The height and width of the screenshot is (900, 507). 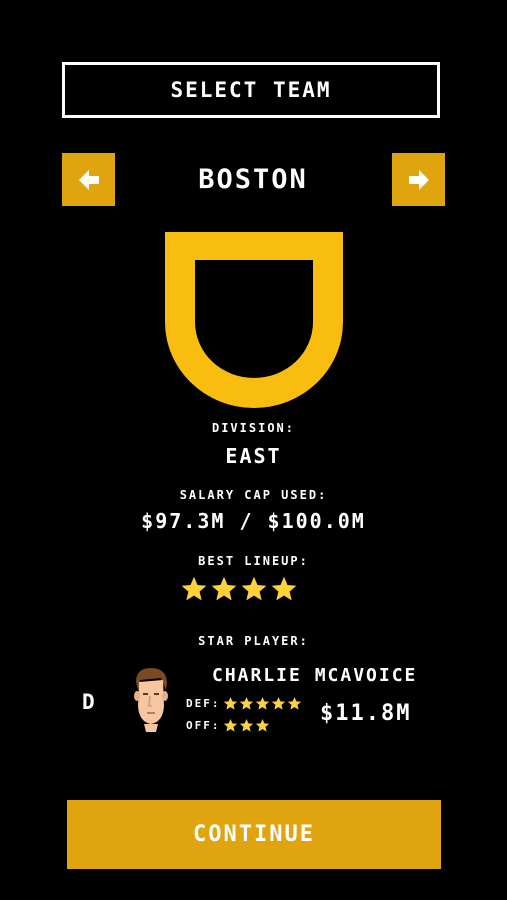 I want to click on defense-label: DEF:, so click(x=203, y=703).